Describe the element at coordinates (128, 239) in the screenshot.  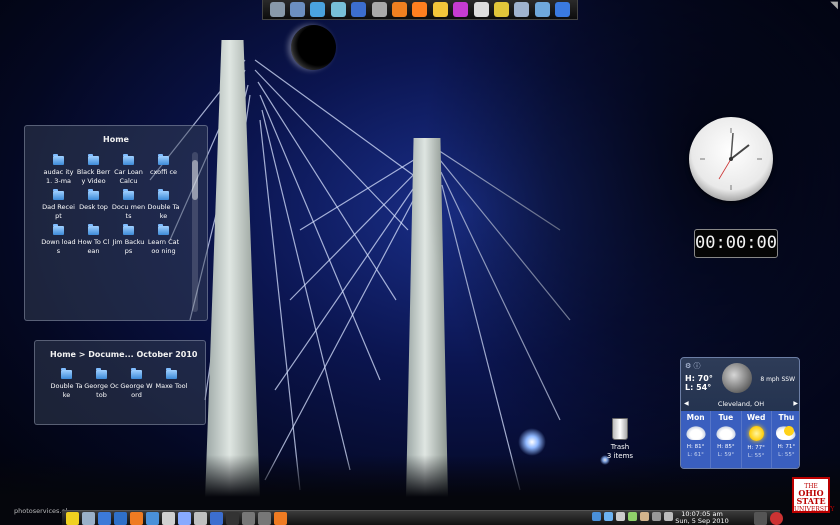
I see `folder-item: Jim Backu ps` at that location.